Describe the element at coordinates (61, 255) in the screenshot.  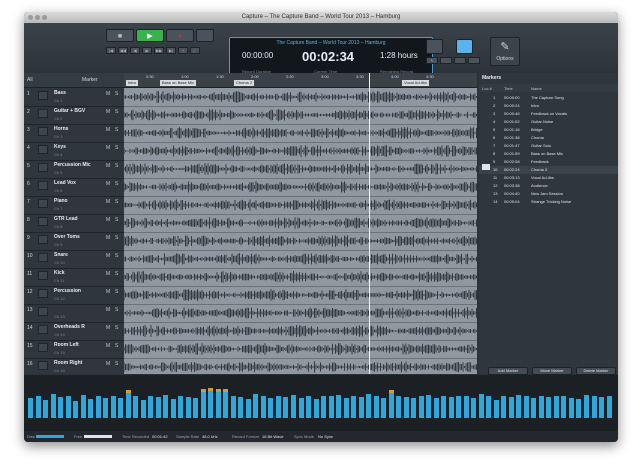
I see `track-name: Snare` at that location.